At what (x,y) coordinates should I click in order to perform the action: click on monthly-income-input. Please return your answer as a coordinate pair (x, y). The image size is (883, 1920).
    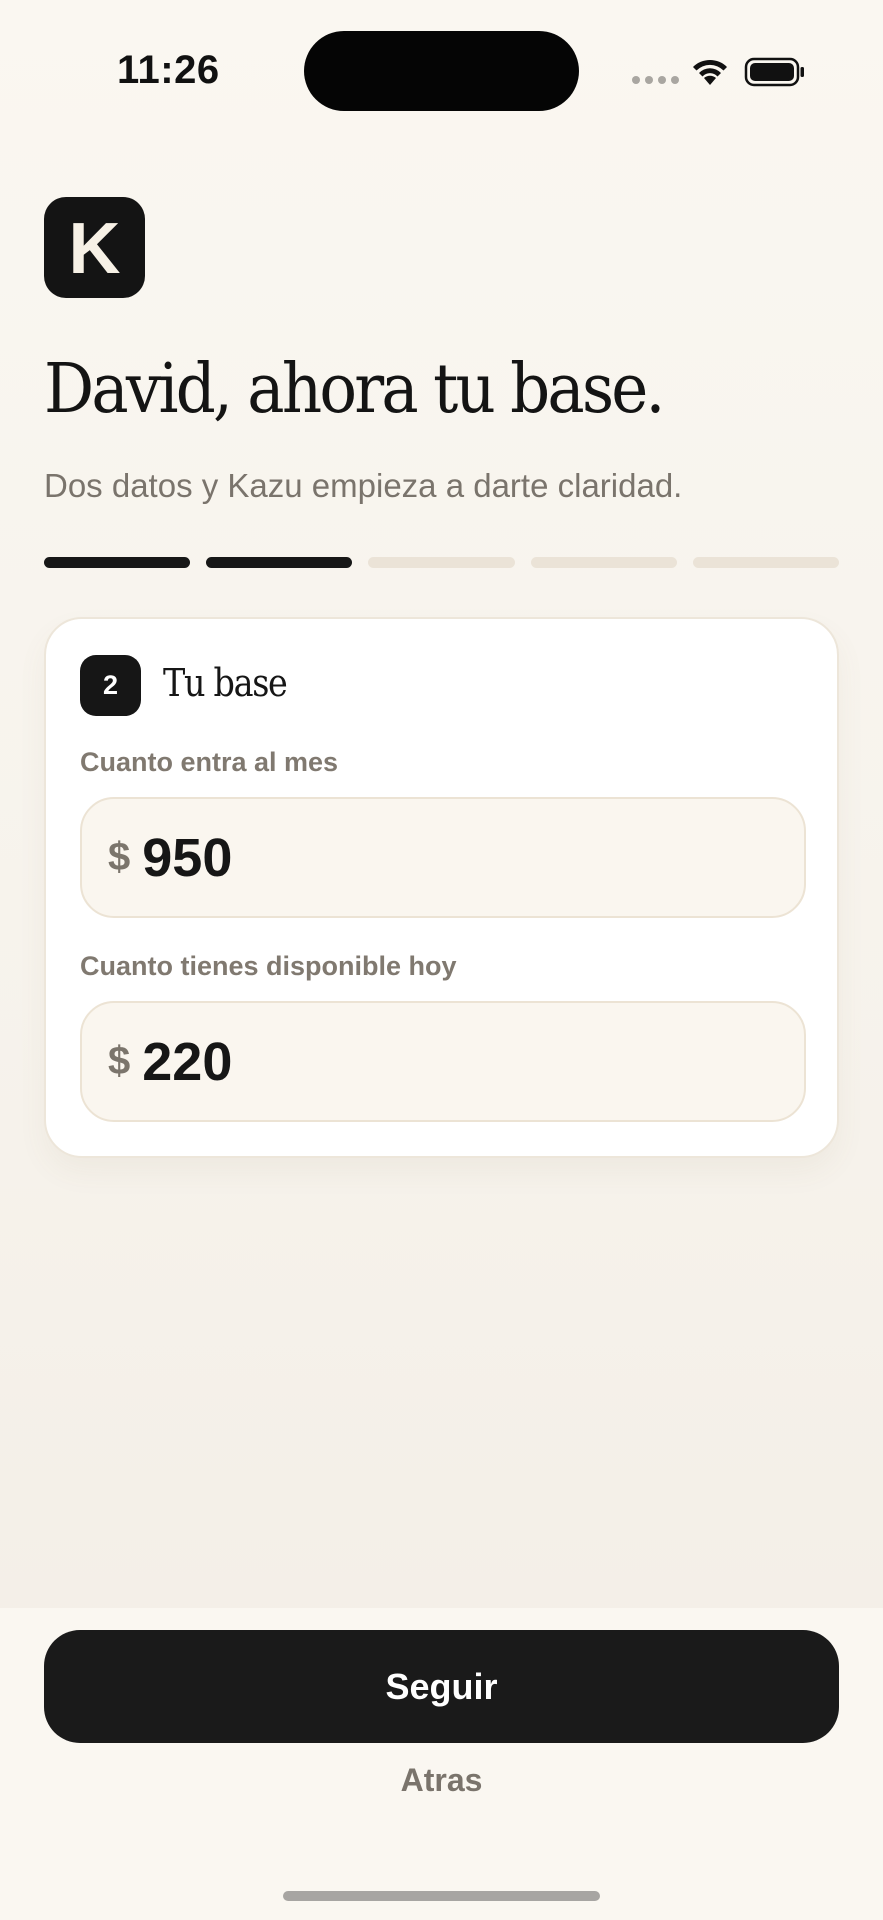
    Looking at the image, I should click on (422, 857).